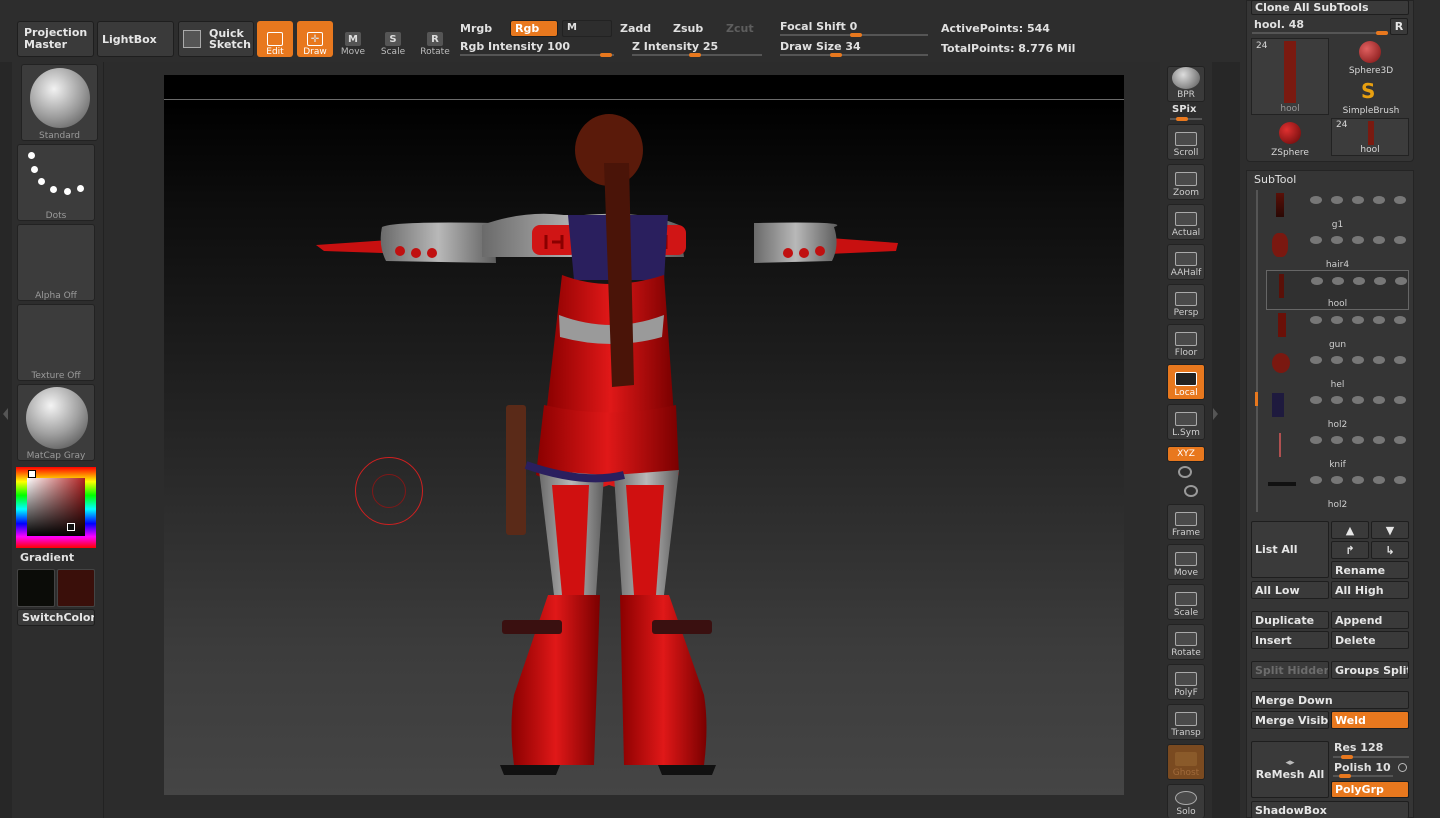 The image size is (1440, 818). What do you see at coordinates (135, 39) in the screenshot?
I see `lightbox-button: LightBox` at bounding box center [135, 39].